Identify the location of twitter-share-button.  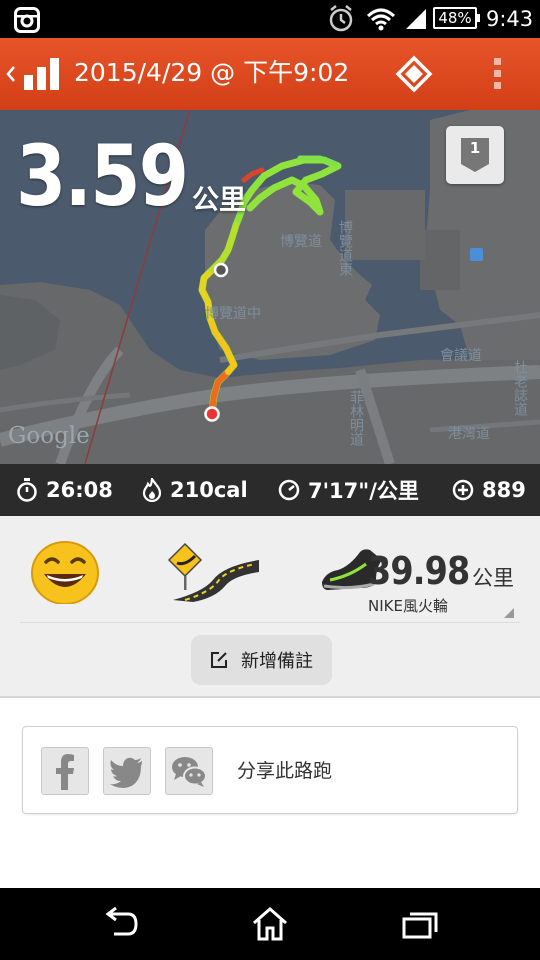
(127, 771).